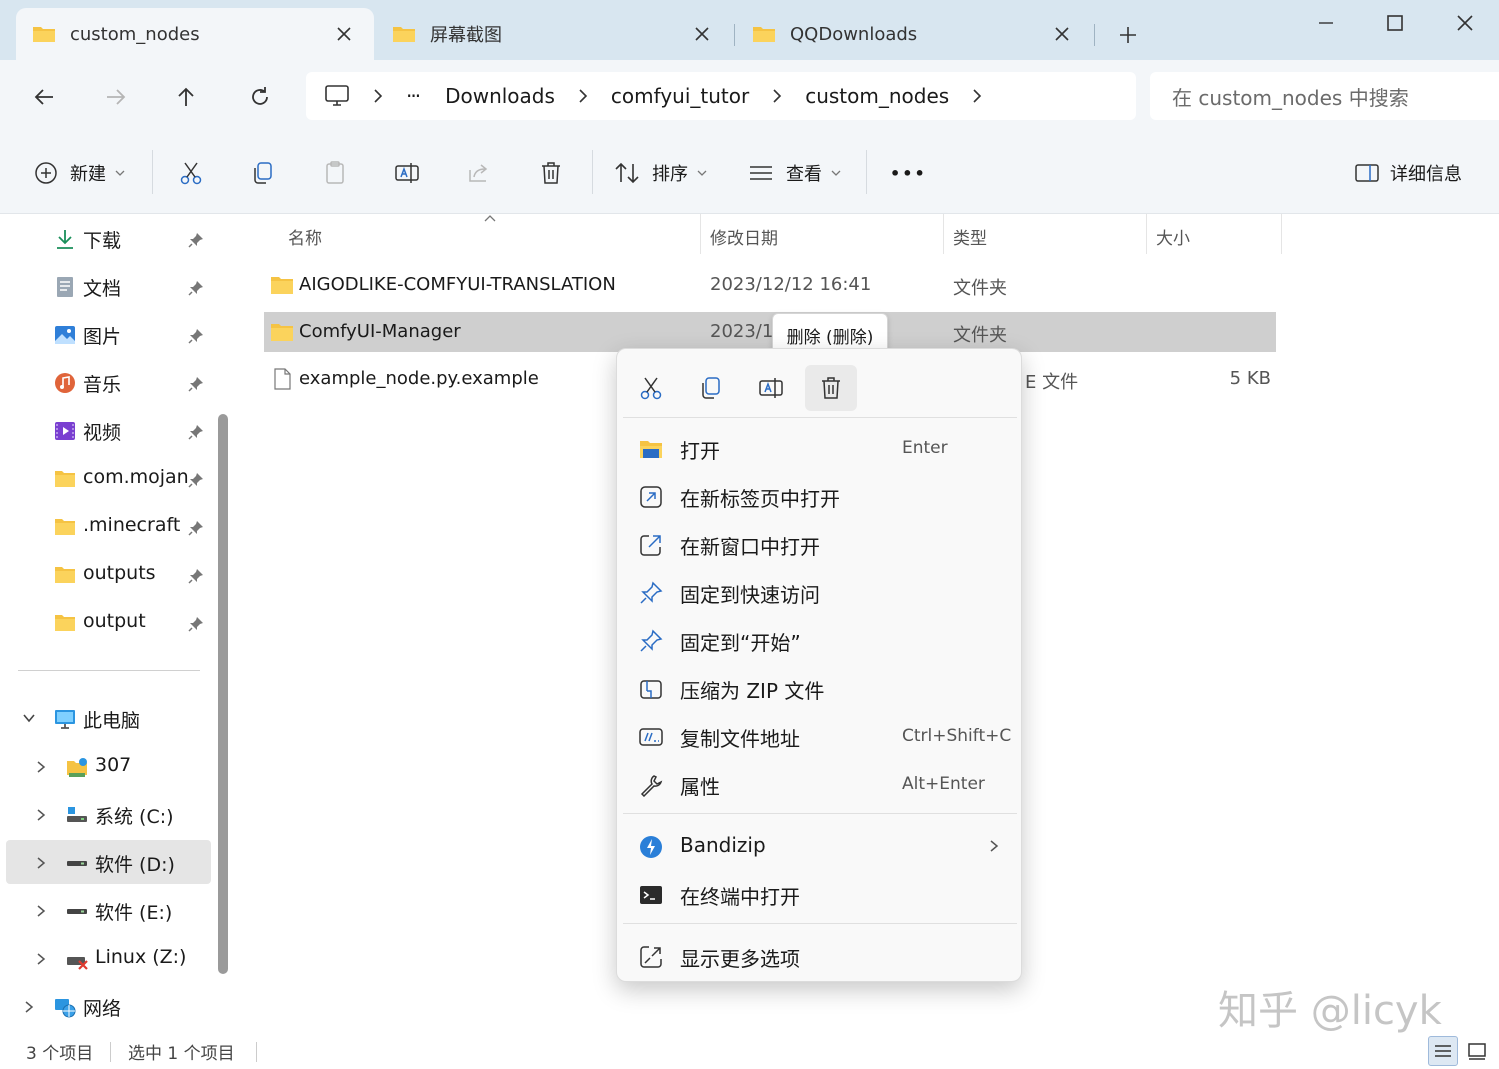  I want to click on more-options-button: •••, so click(908, 173).